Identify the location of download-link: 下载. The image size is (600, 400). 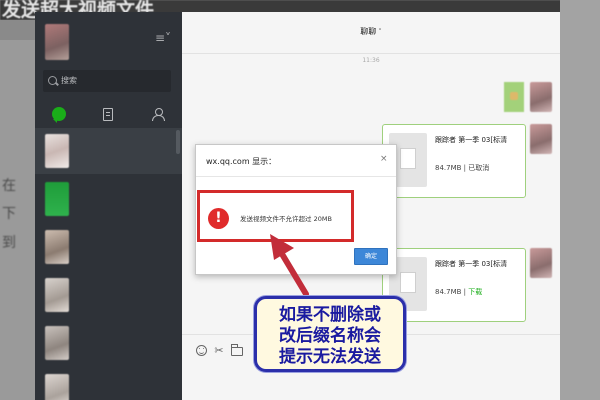
(475, 292).